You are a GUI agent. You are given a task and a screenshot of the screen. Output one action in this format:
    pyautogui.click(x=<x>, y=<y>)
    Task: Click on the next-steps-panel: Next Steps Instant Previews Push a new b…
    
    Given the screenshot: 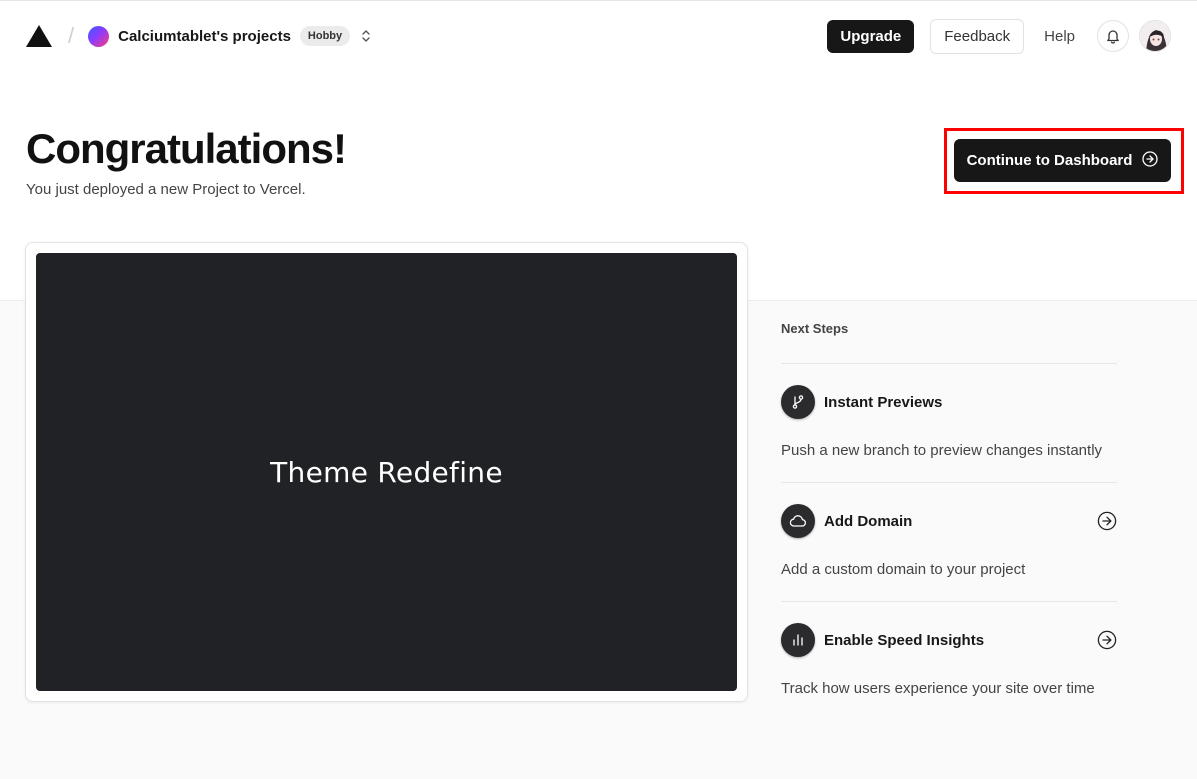 What is the action you would take?
    pyautogui.click(x=949, y=519)
    